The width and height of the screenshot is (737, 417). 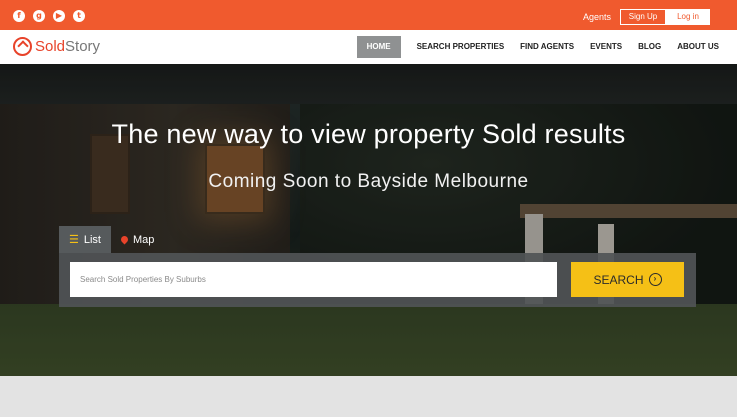 I want to click on tab-list: ☰ List, so click(x=85, y=239).